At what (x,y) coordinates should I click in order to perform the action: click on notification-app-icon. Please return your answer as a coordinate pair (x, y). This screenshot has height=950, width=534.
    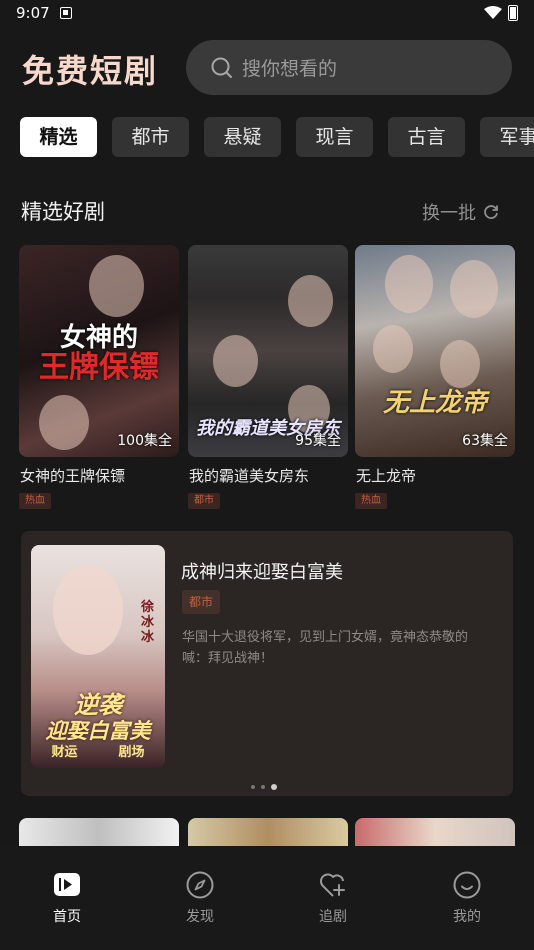
    Looking at the image, I should click on (66, 13).